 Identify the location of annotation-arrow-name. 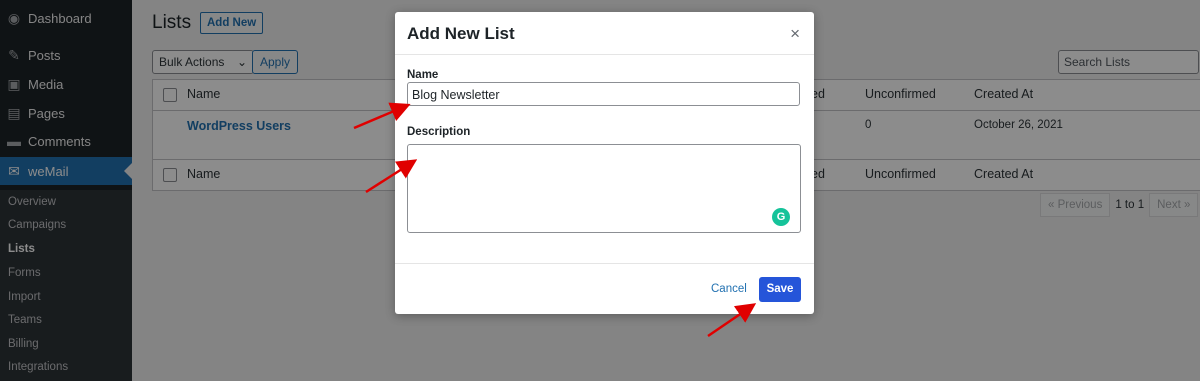
(382, 116).